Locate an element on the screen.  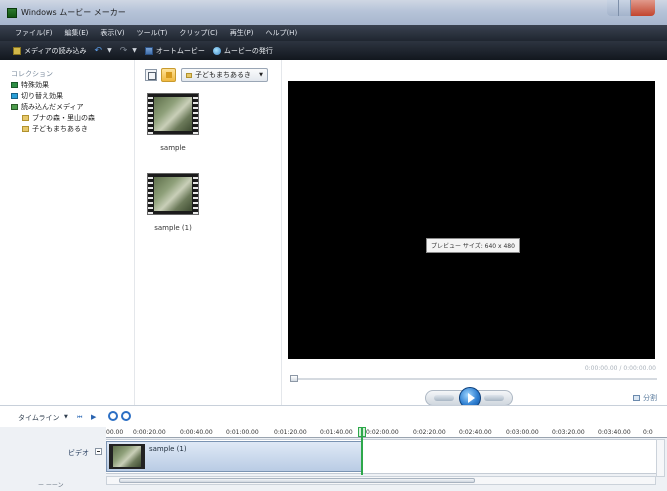
menu-file: ファイル(F) is located at coordinates (34, 33).